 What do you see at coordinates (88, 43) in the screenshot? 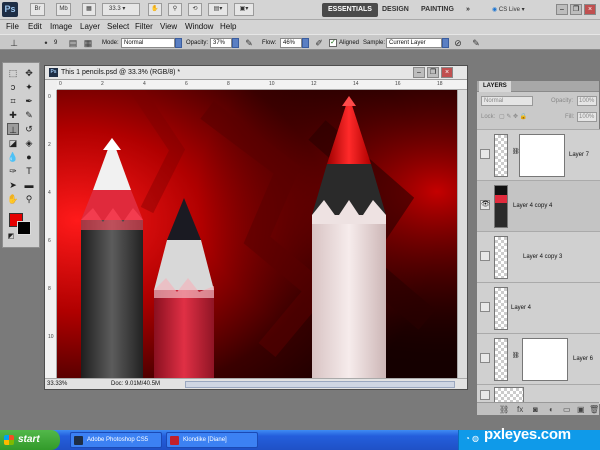
I see `clone-source-icon: ▦` at bounding box center [88, 43].